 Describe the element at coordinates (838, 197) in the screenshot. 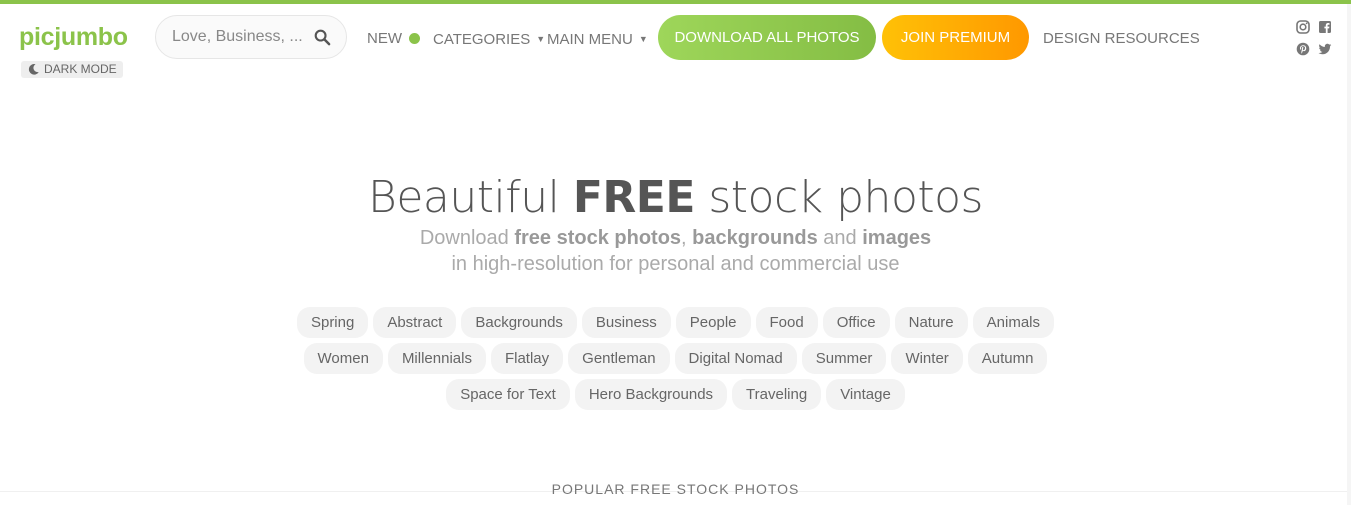

I see `hero-title-post: stock photos` at that location.